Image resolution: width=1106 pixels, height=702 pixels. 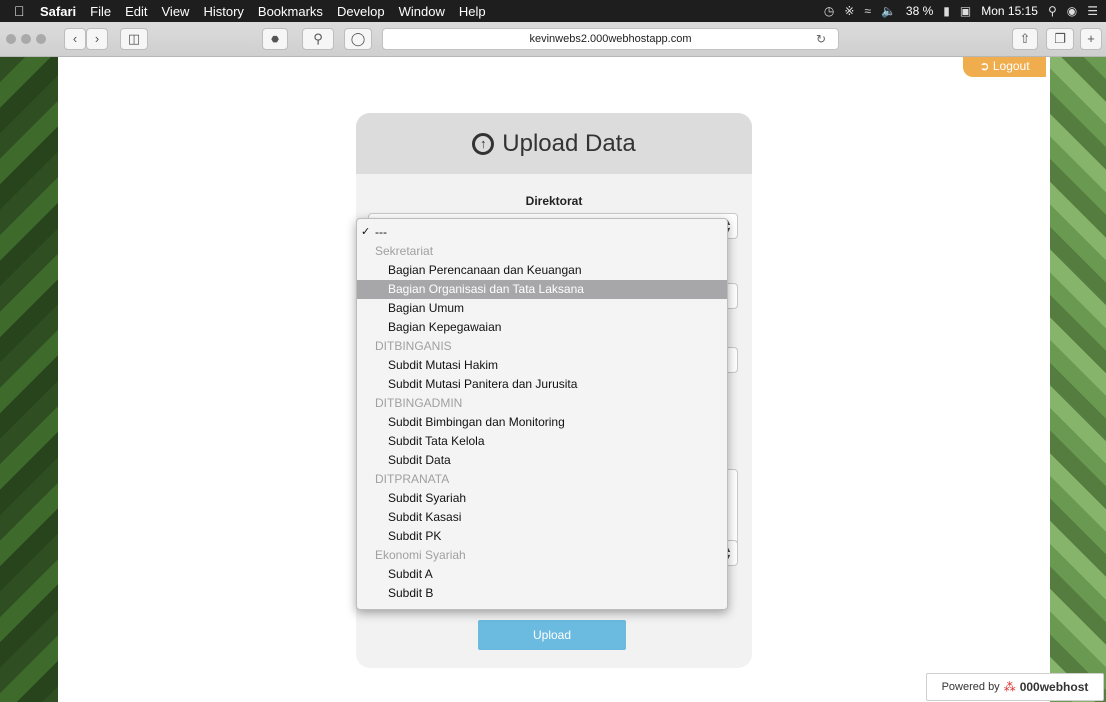 I want to click on dropdown-option: Subdit Mutasi Panitera dan Jurusita, so click(x=542, y=384).